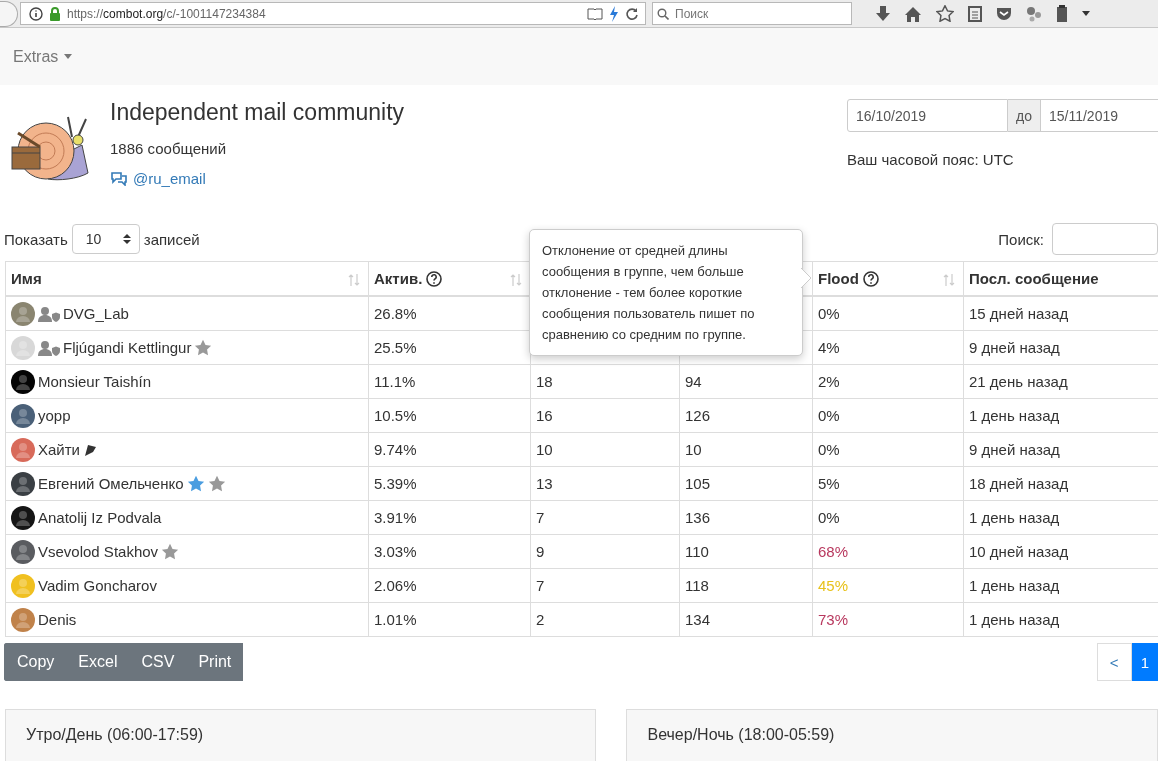 The image size is (1158, 761). What do you see at coordinates (746, 381) in the screenshot?
I see `table-cell: 94` at bounding box center [746, 381].